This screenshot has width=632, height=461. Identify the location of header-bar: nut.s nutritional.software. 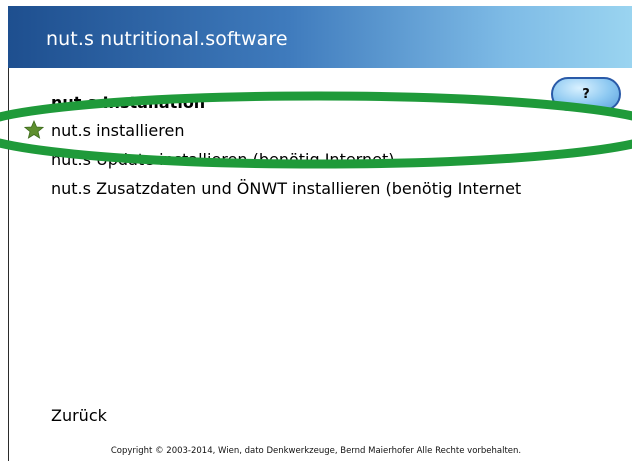
(320, 37).